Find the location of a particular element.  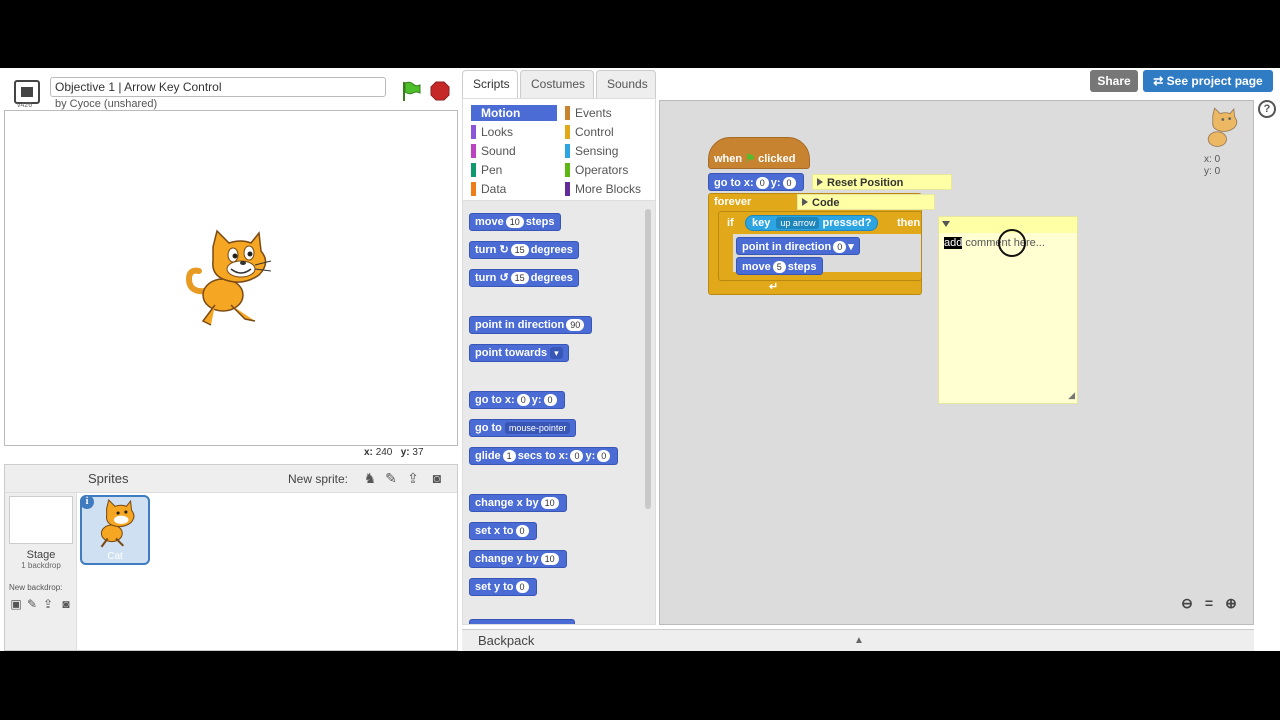

help-icon: ? is located at coordinates (1267, 109).